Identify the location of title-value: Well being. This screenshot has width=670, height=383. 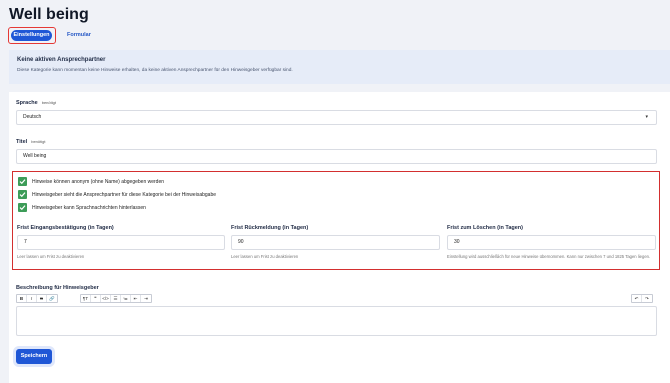
(35, 156).